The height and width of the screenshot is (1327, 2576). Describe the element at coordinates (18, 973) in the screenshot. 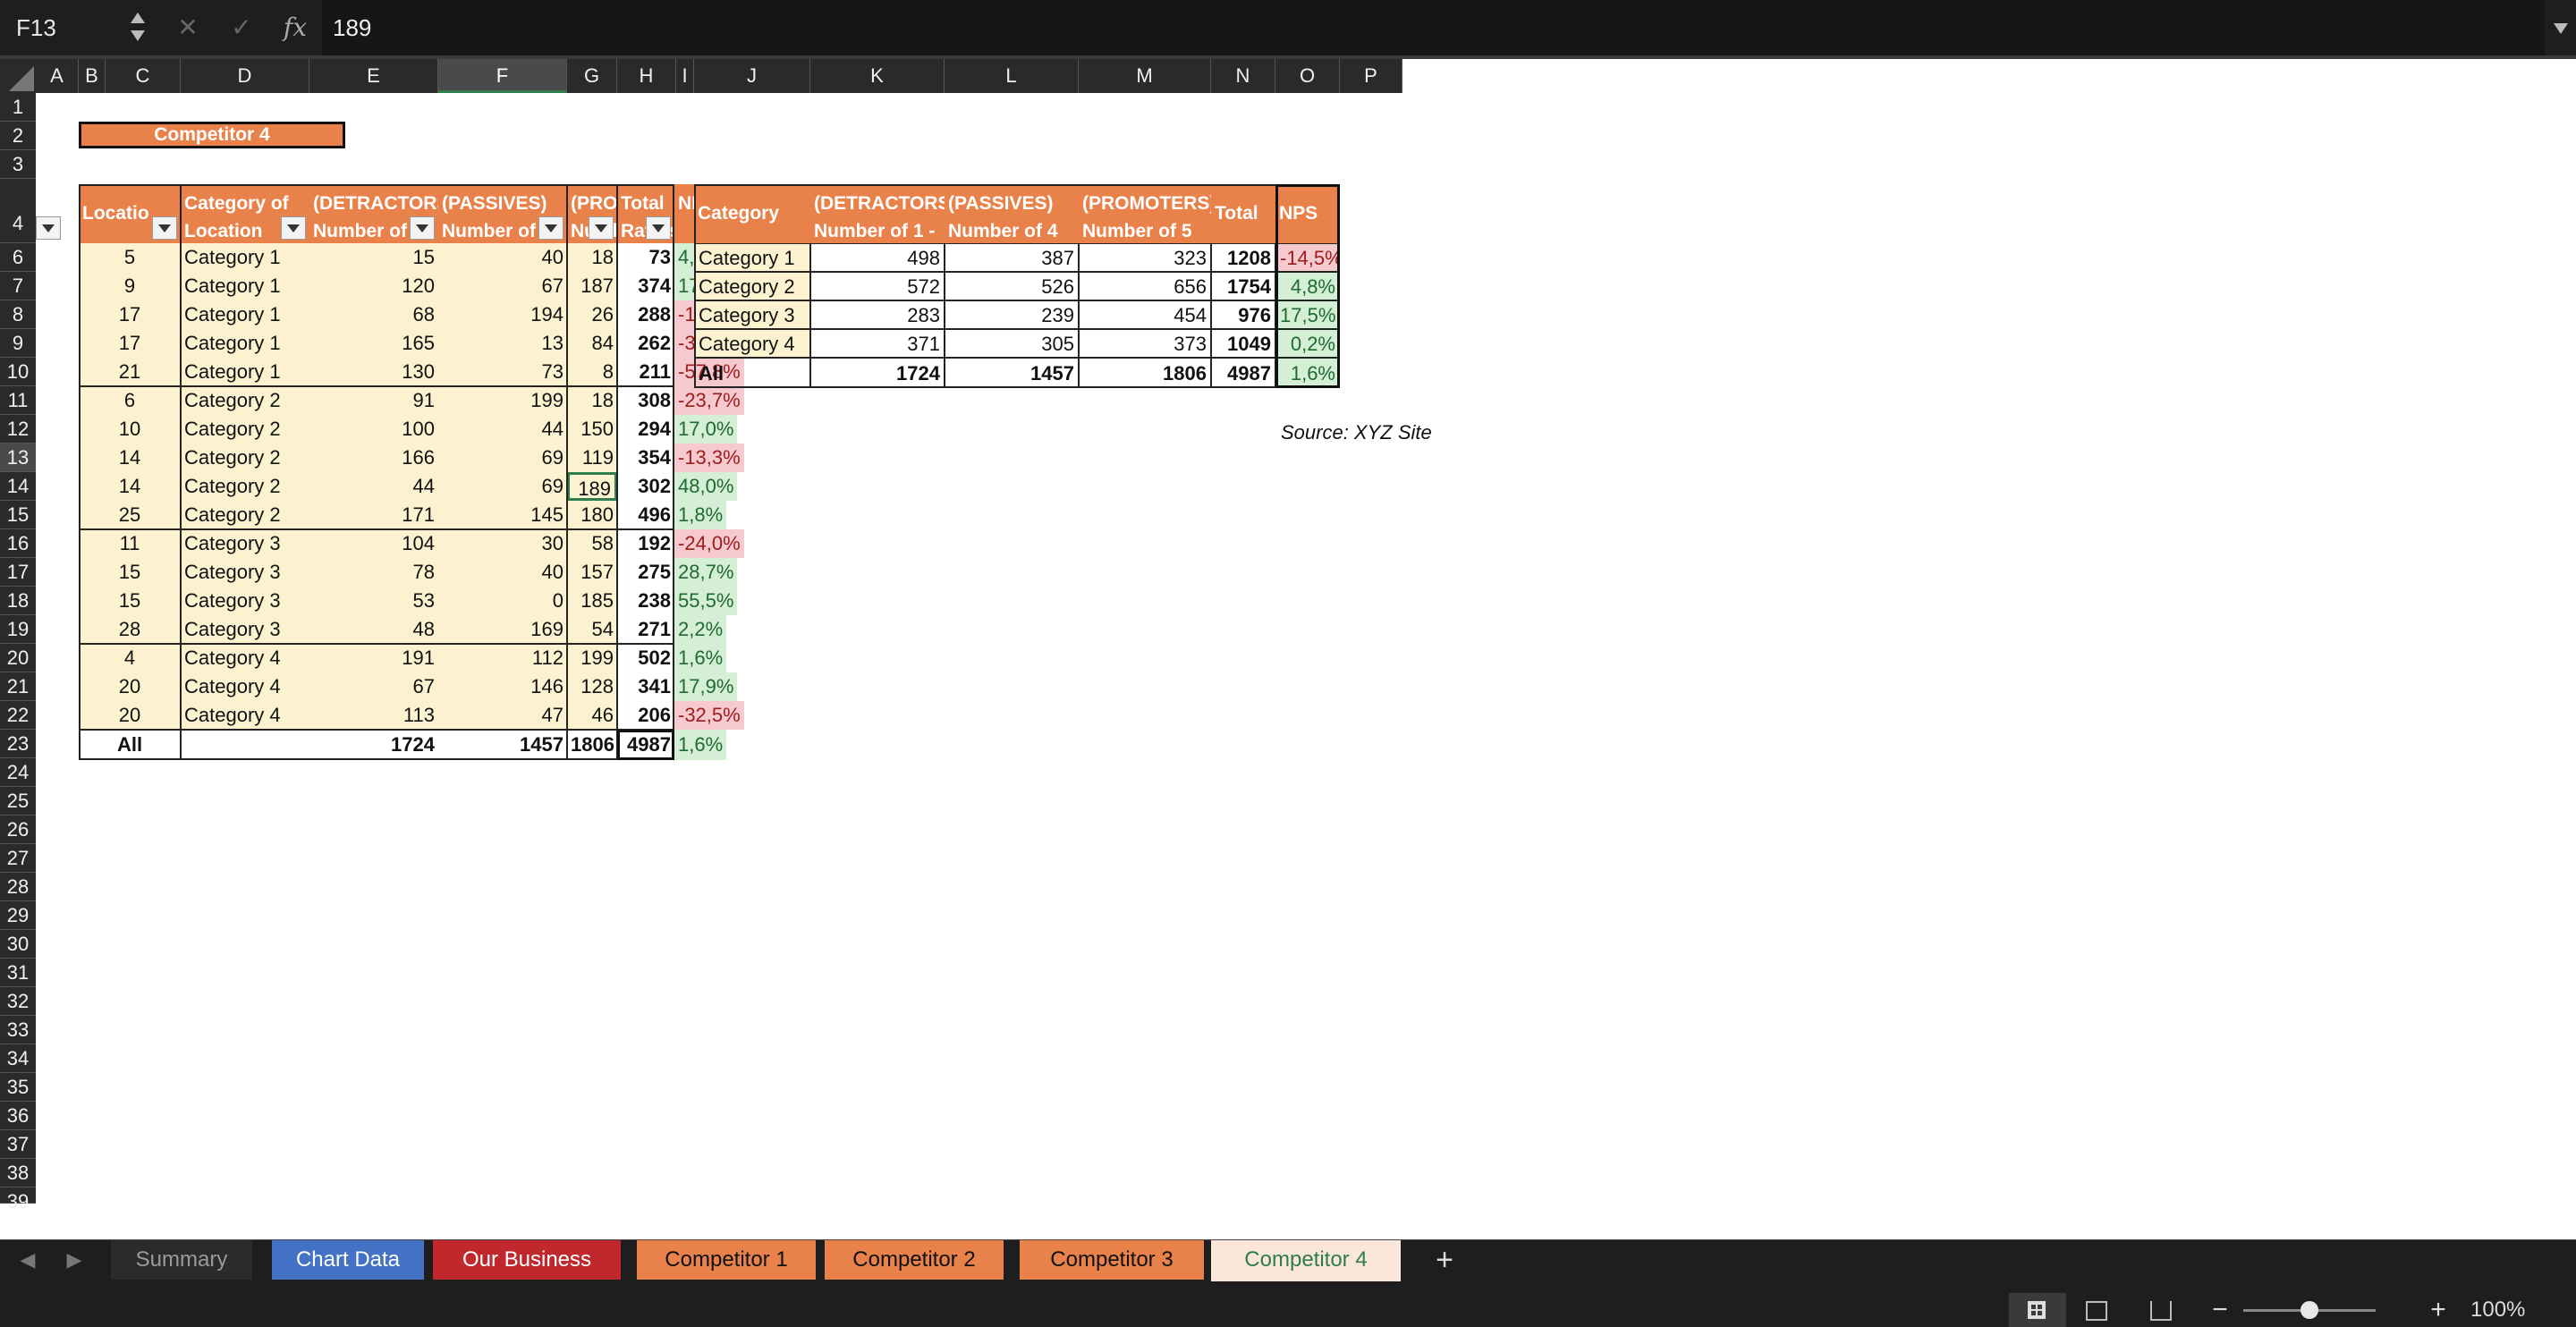

I see `row-header-31: 31` at that location.